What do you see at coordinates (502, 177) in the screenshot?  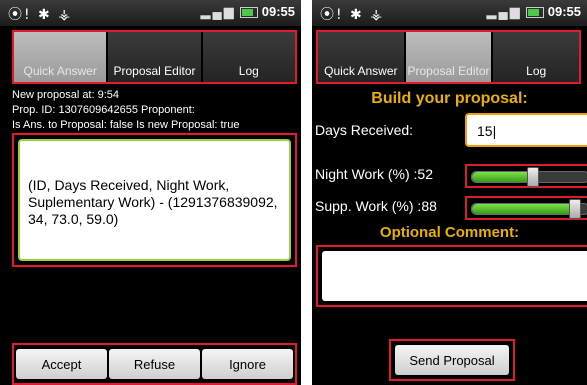 I see `night-work-fill` at bounding box center [502, 177].